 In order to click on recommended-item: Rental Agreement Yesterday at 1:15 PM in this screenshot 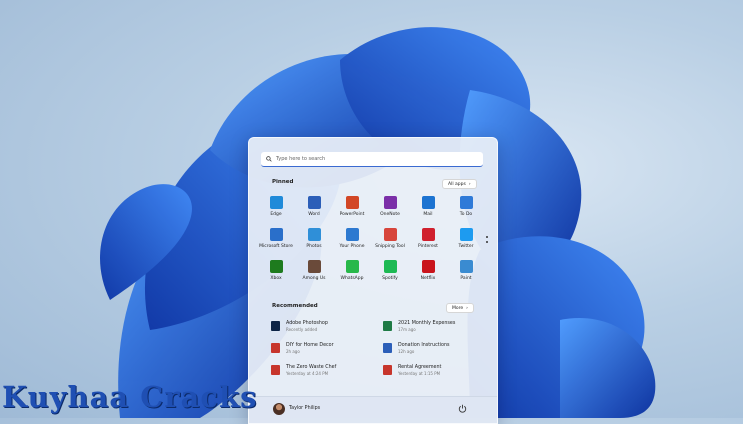, I will do `click(427, 376)`.